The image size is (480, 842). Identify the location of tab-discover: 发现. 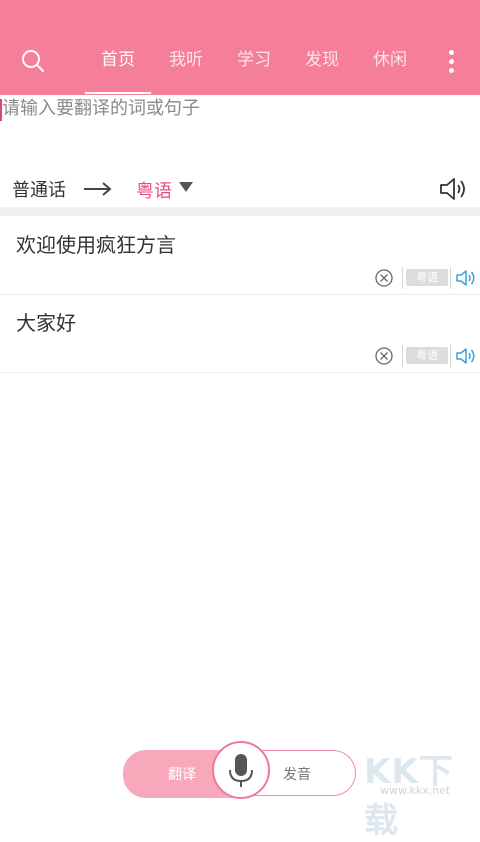
(322, 60).